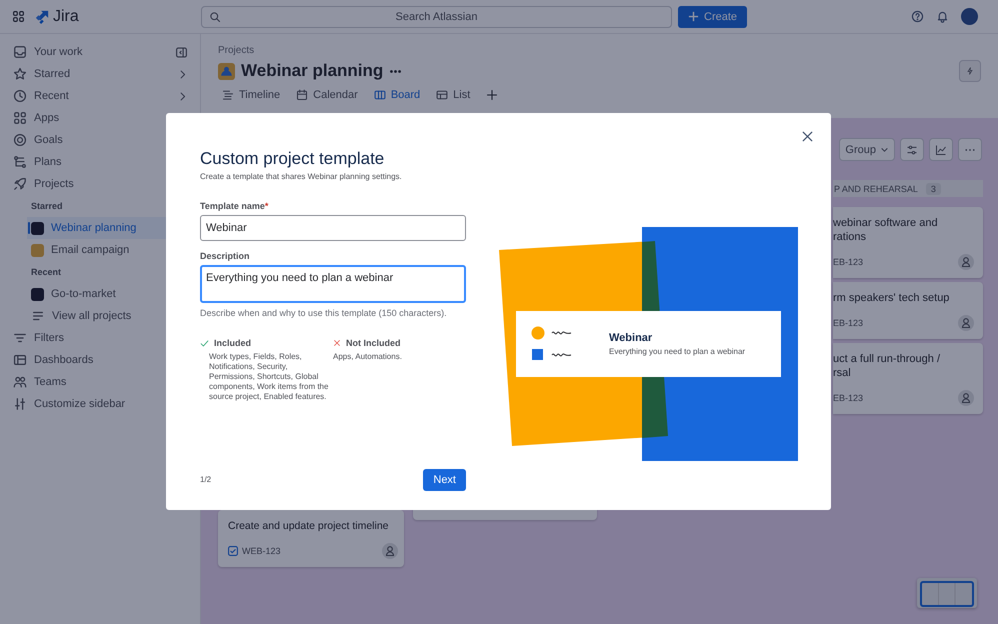 Image resolution: width=998 pixels, height=624 pixels. Describe the element at coordinates (886, 230) in the screenshot. I see `card-title: webinar software and rations` at that location.